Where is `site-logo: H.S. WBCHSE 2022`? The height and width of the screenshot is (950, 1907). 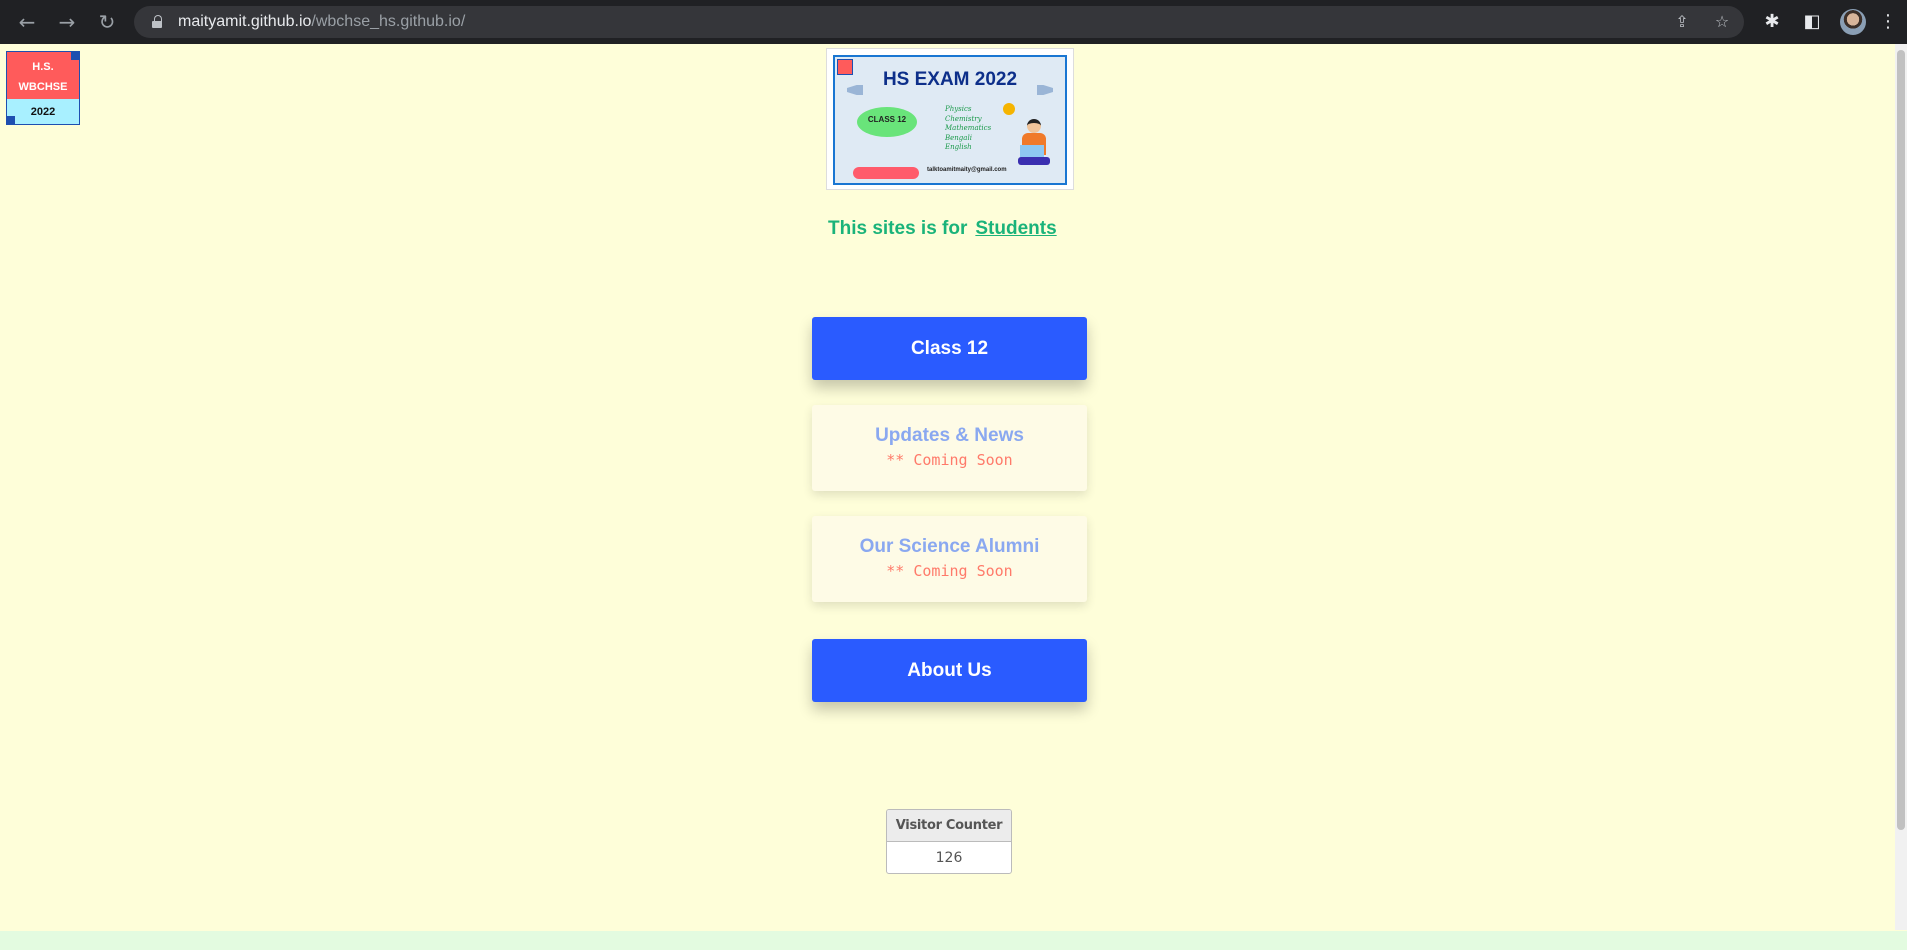 site-logo: H.S. WBCHSE 2022 is located at coordinates (43, 88).